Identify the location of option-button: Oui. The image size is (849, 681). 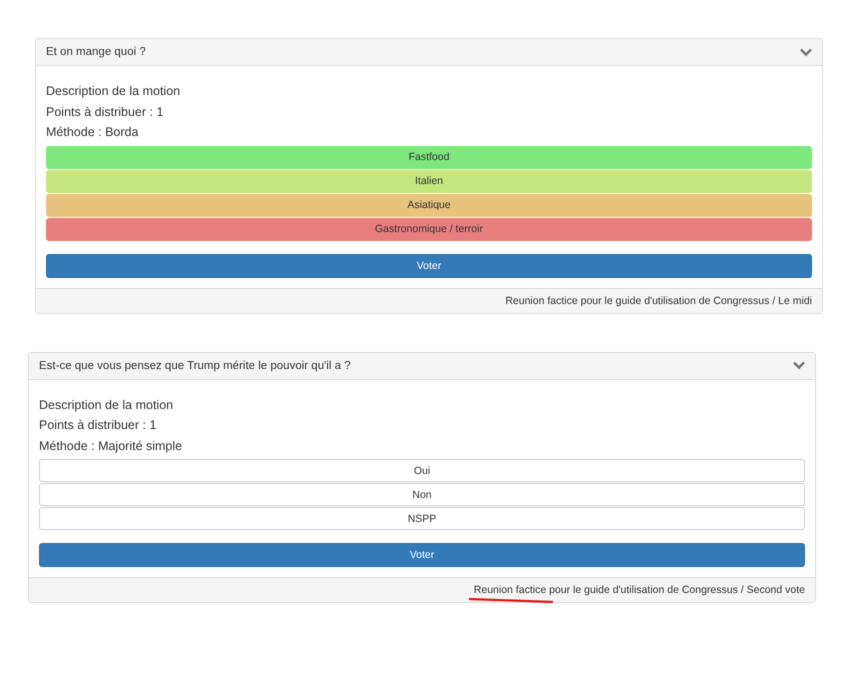
(422, 470).